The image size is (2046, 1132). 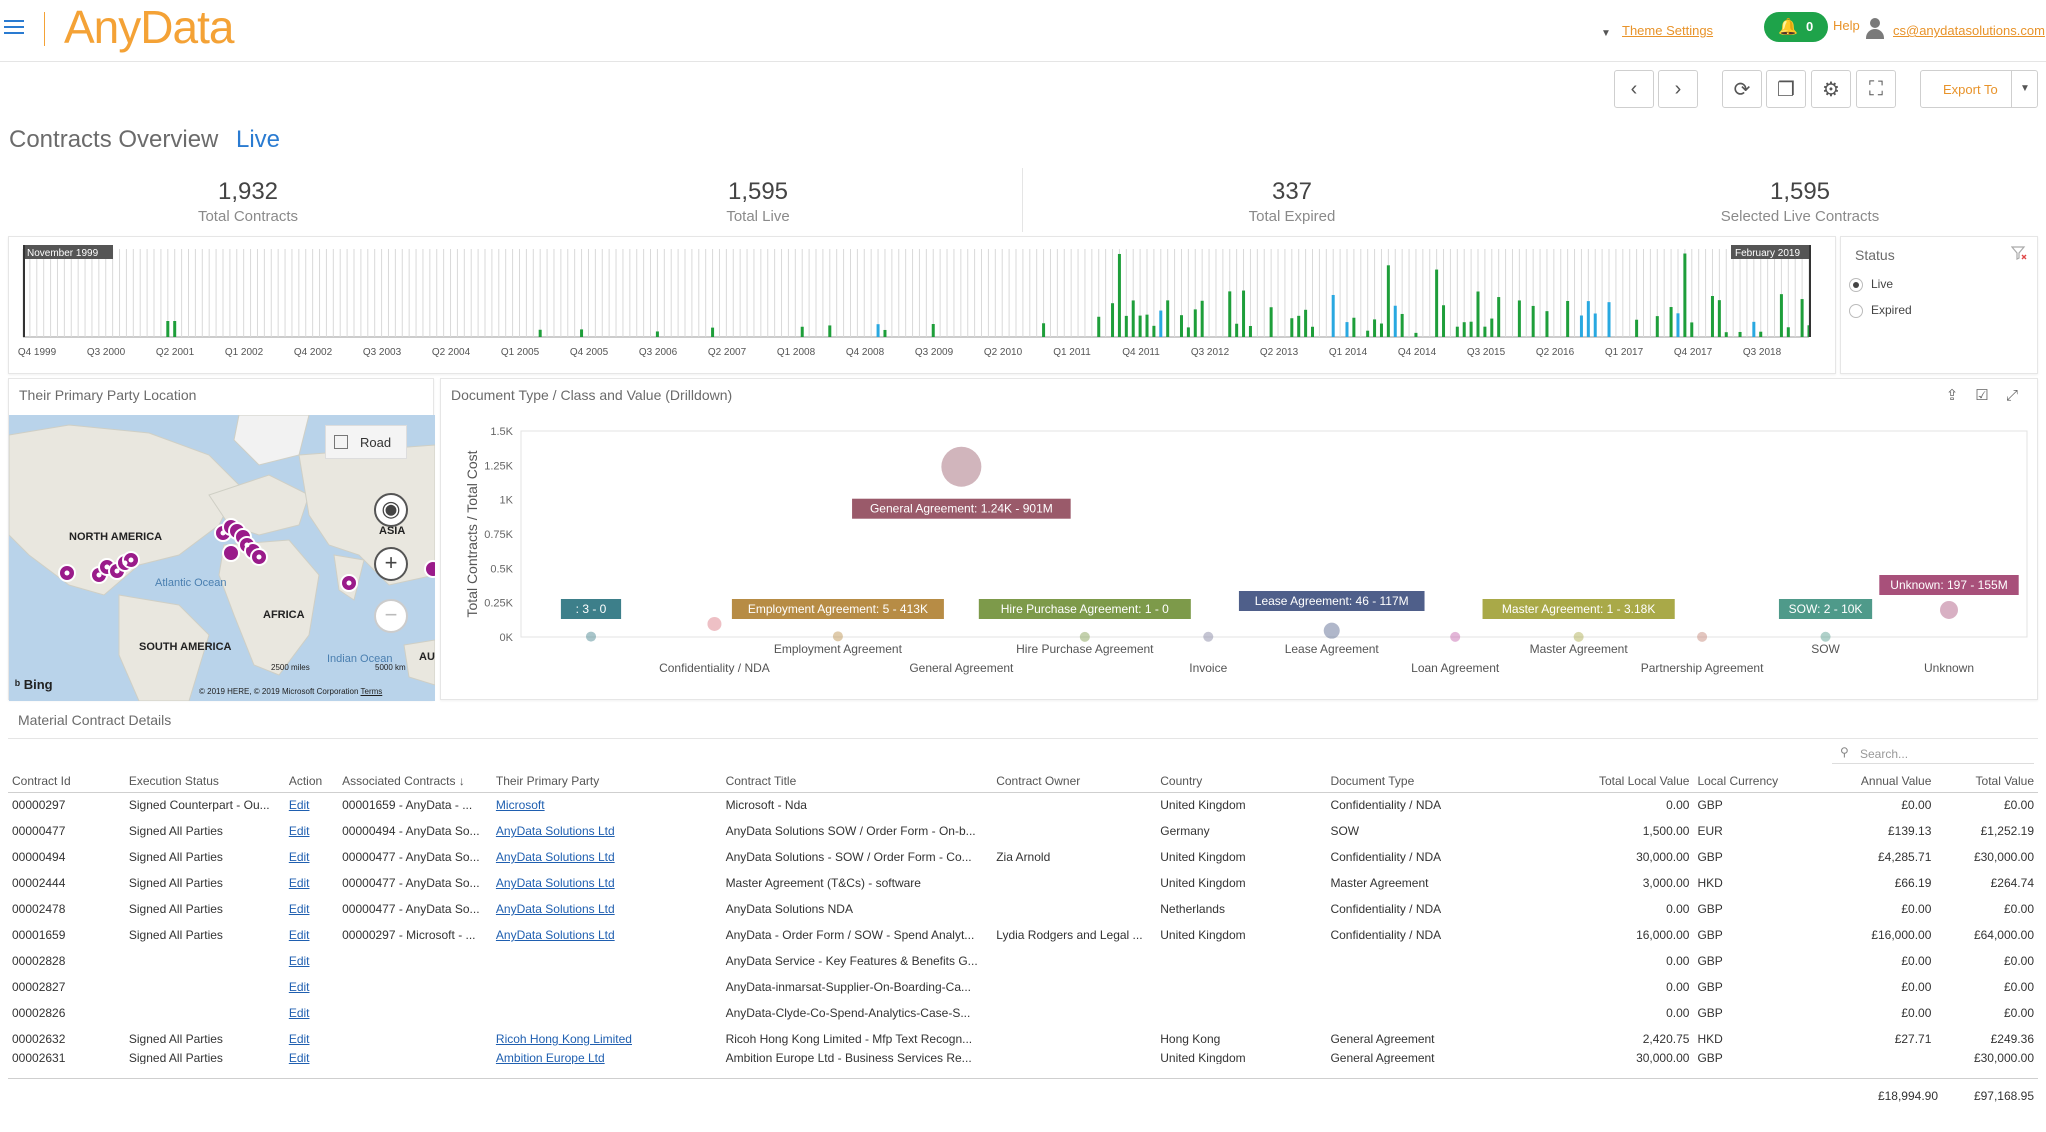 What do you see at coordinates (1986, 781) in the screenshot?
I see `column-header: Total Value` at bounding box center [1986, 781].